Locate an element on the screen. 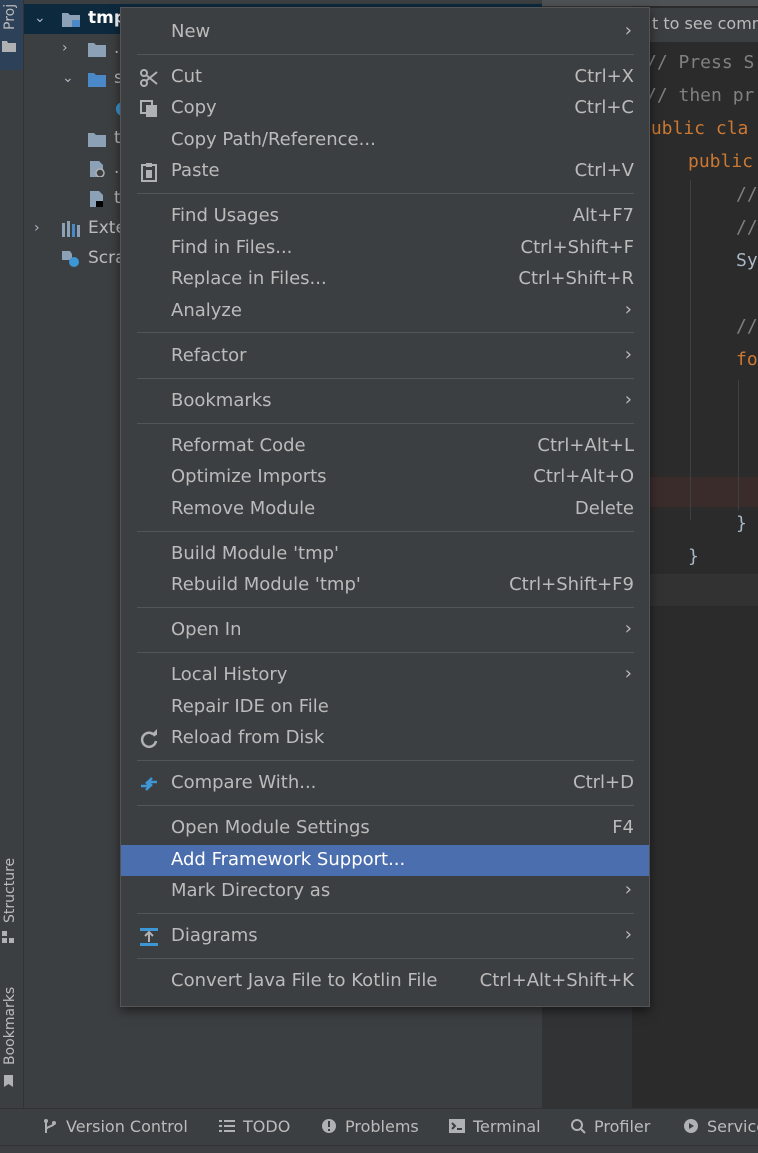 The image size is (758, 1153). menu-item-compare-with: Compare With... Ctrl+D is located at coordinates (385, 783).